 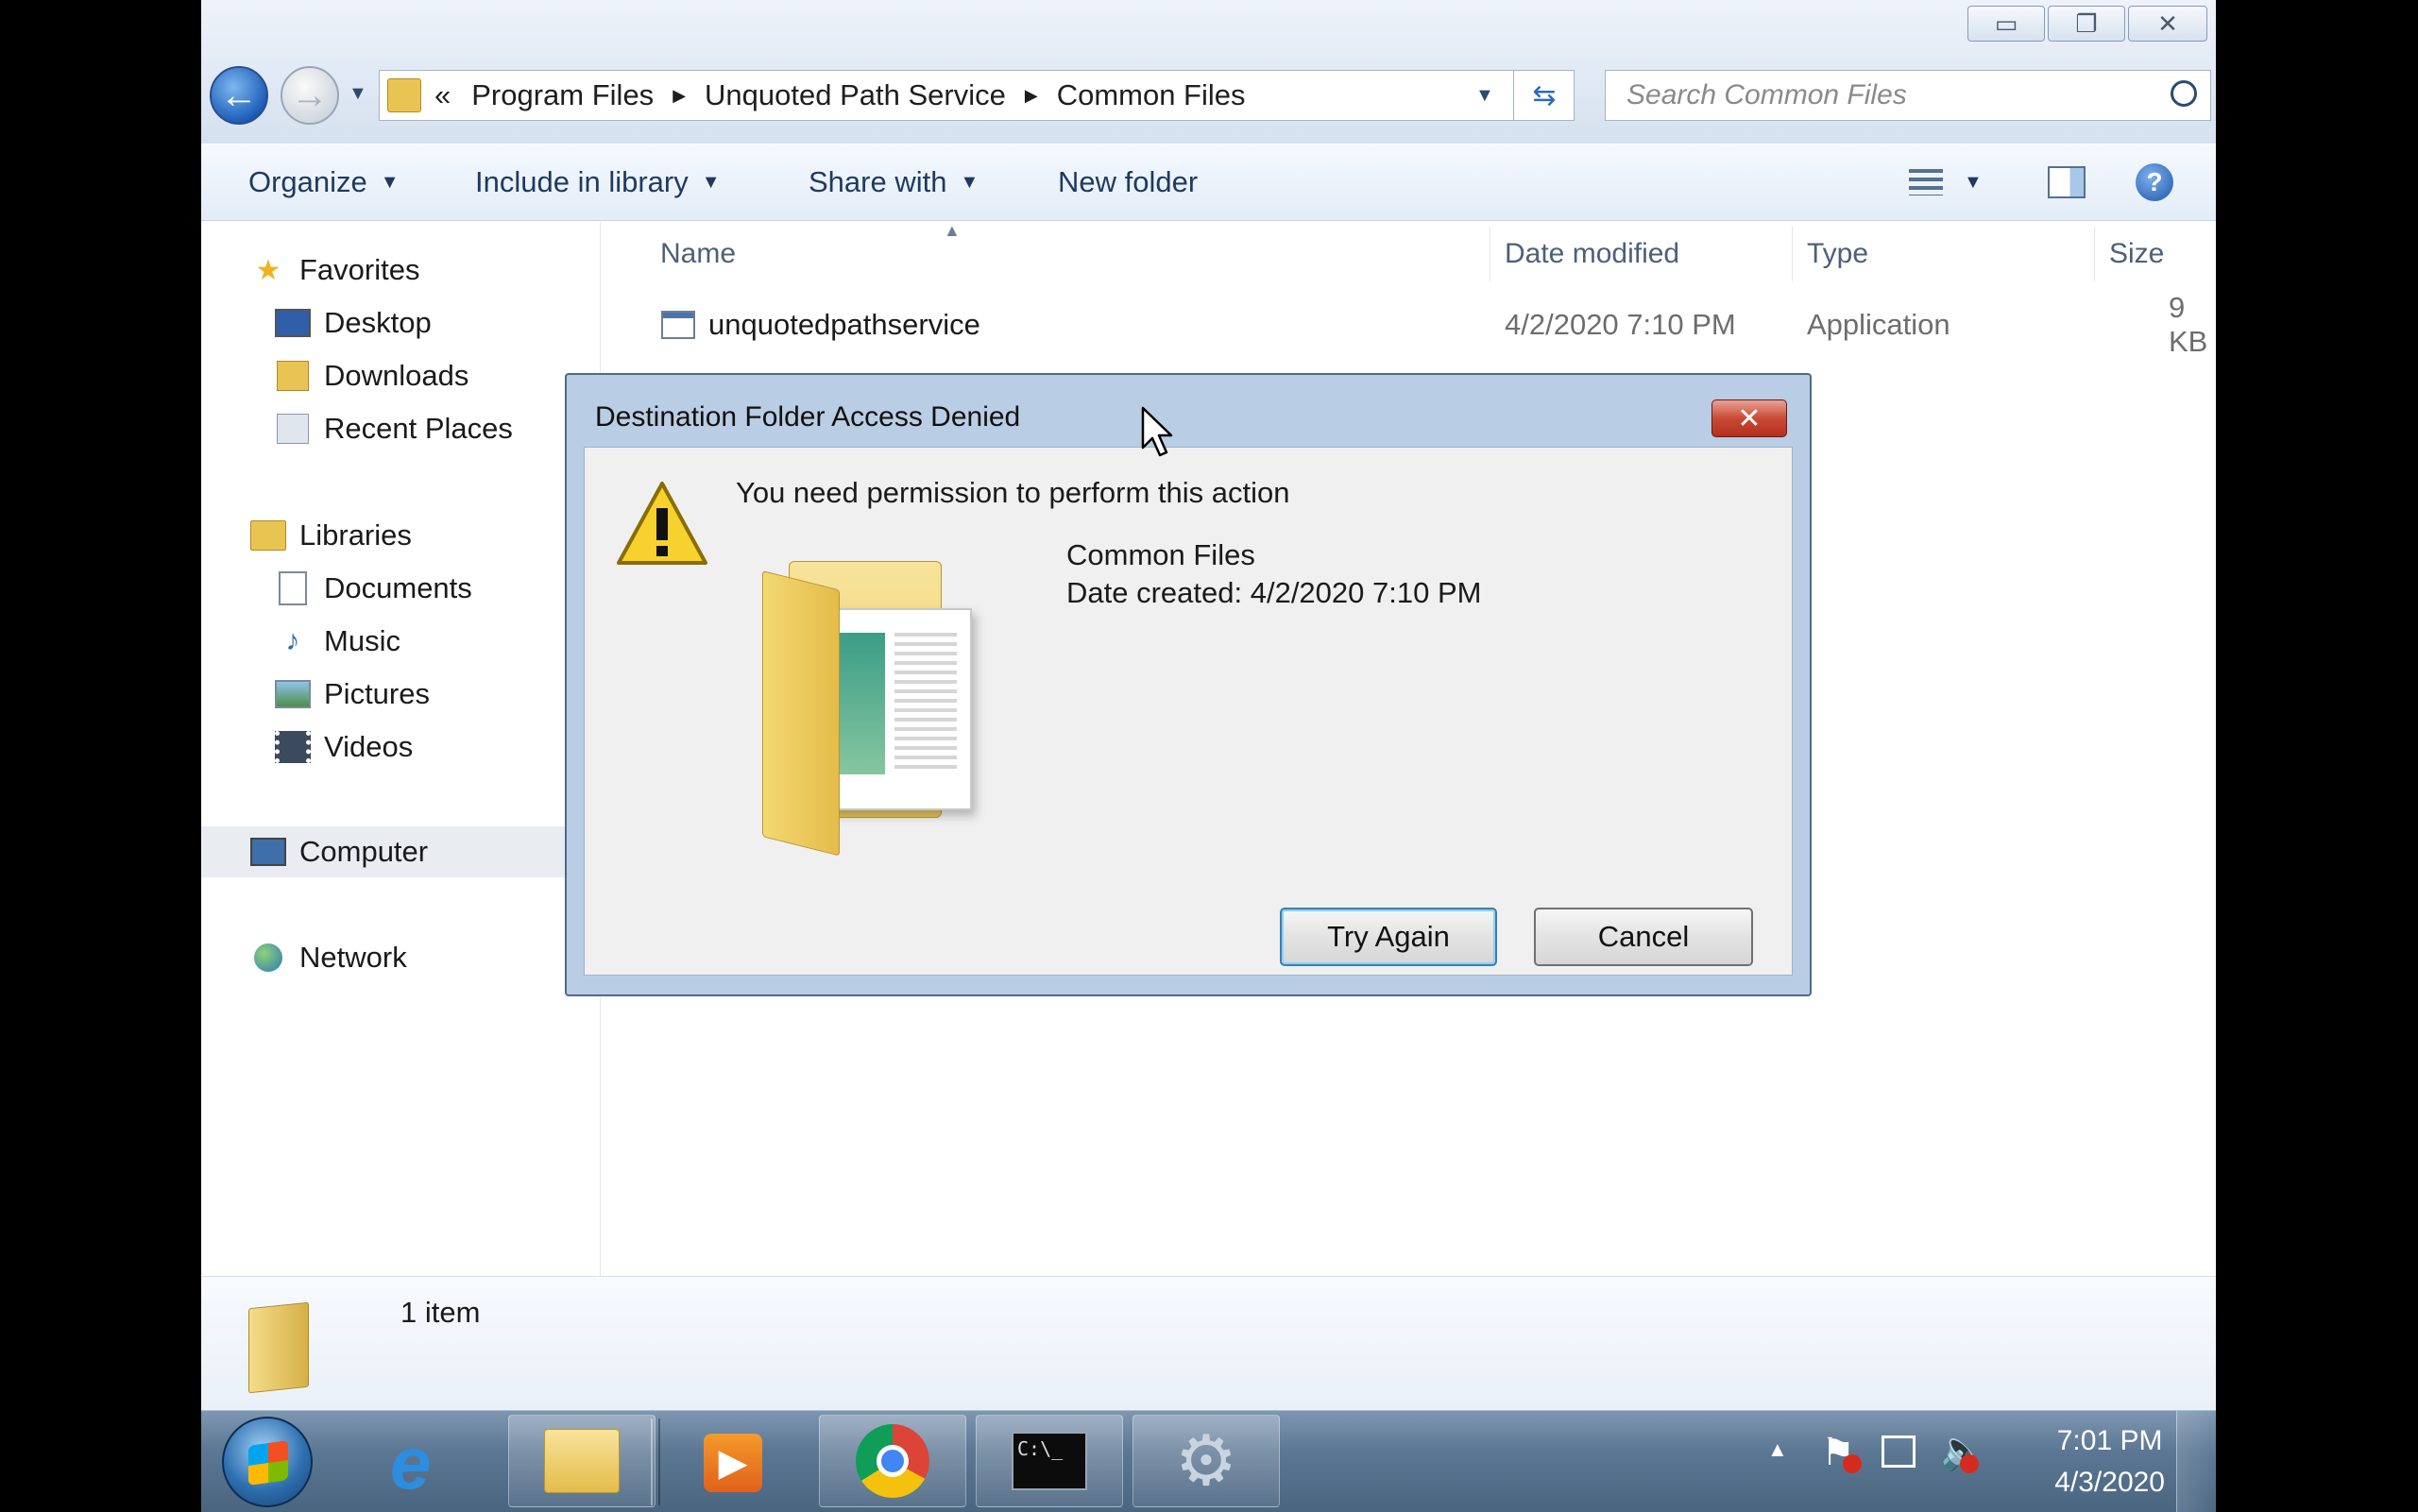 I want to click on command-prompt-taskbar-button: C:\_, so click(x=1049, y=1461).